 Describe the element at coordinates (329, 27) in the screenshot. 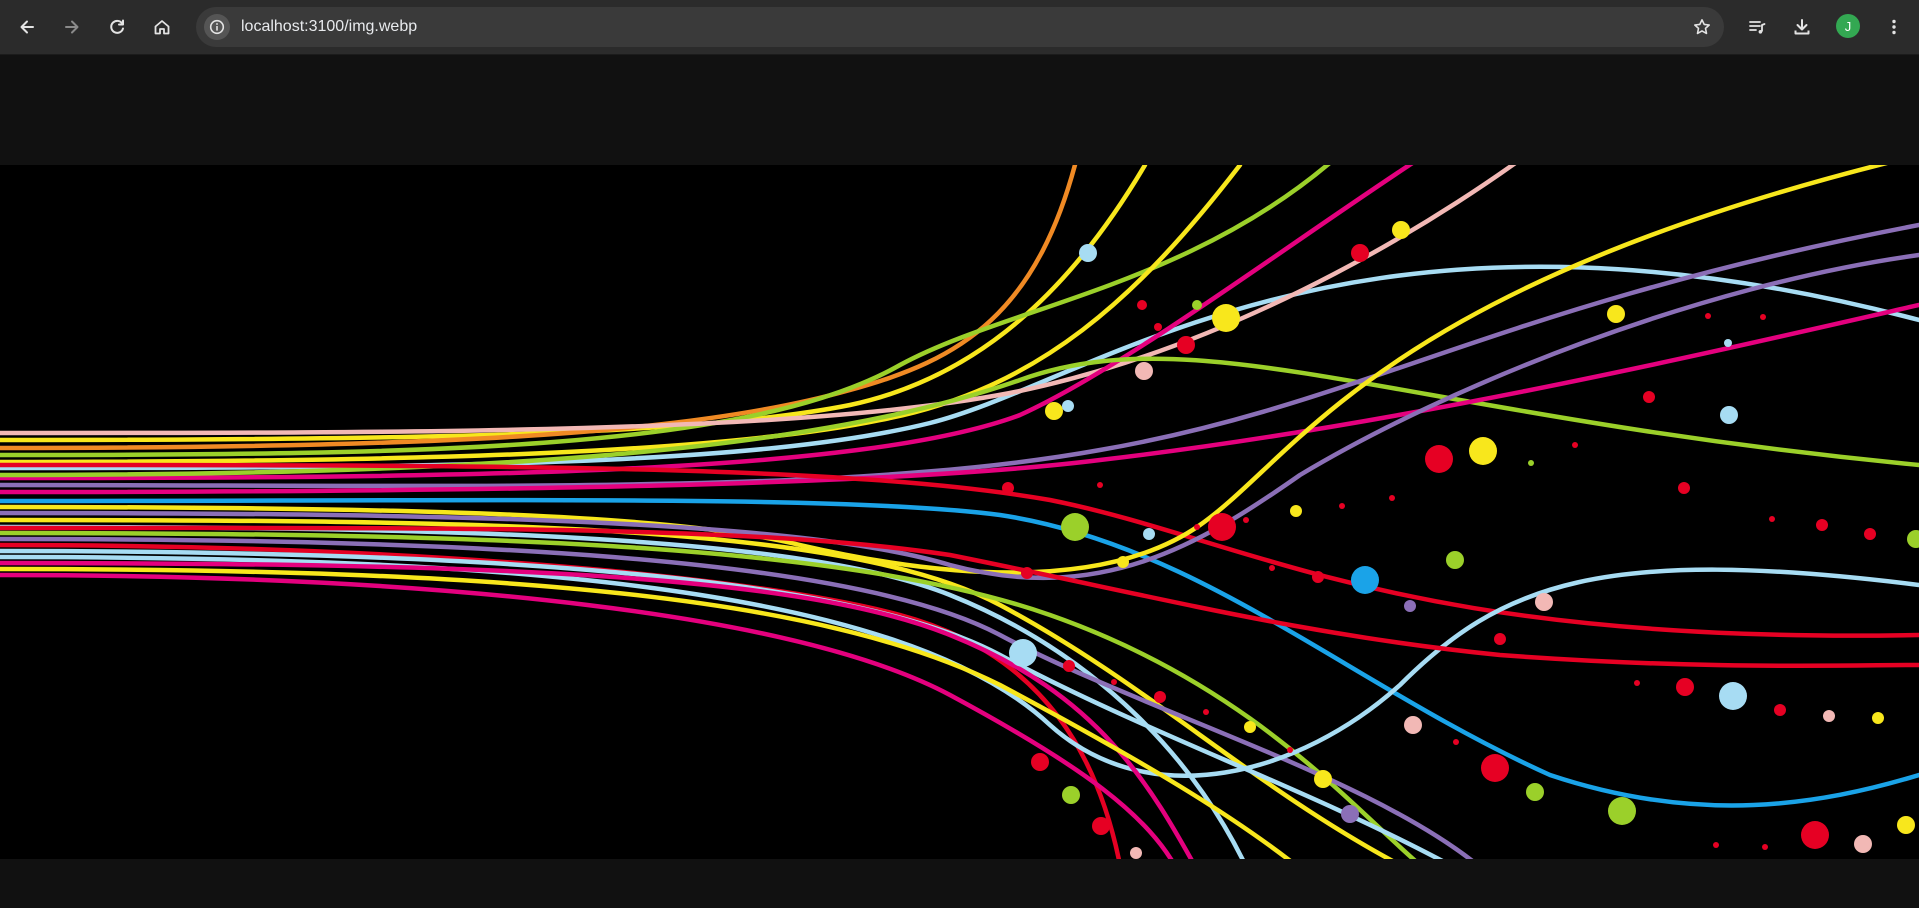

I see `url-text: localhost:3100/img.webp` at that location.